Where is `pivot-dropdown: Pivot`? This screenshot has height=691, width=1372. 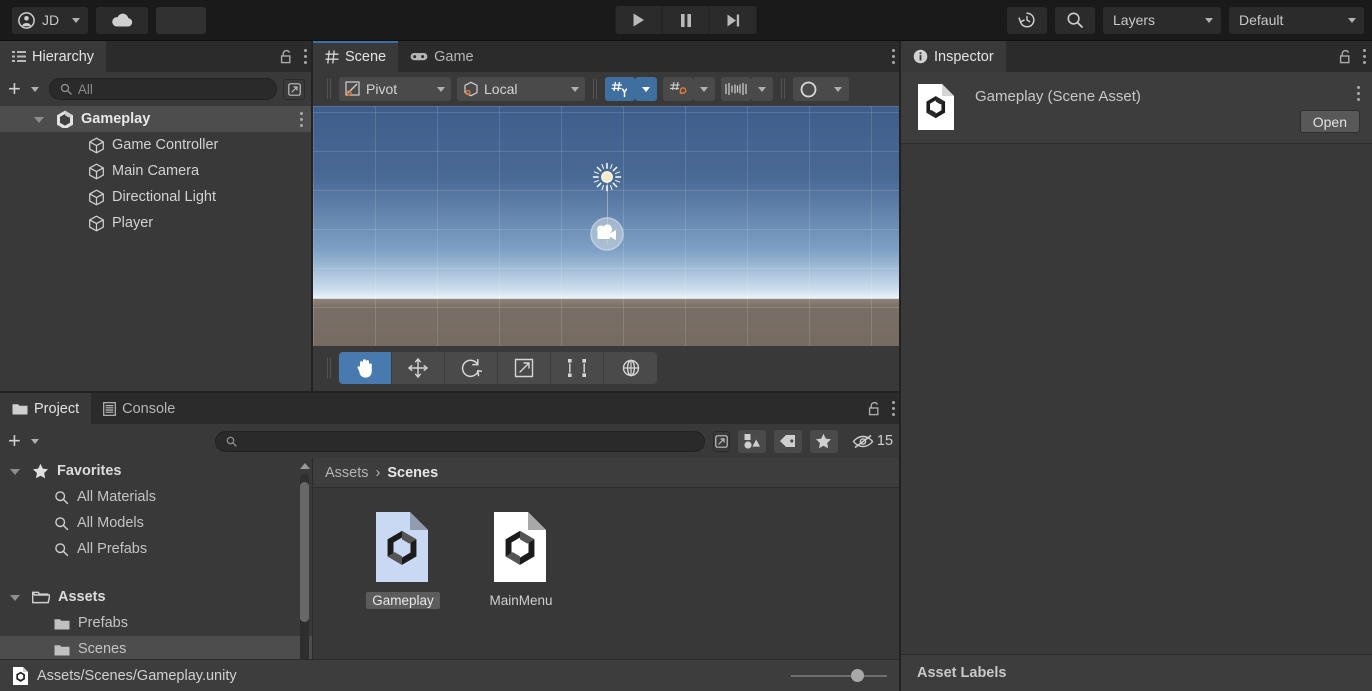 pivot-dropdown: Pivot is located at coordinates (395, 89).